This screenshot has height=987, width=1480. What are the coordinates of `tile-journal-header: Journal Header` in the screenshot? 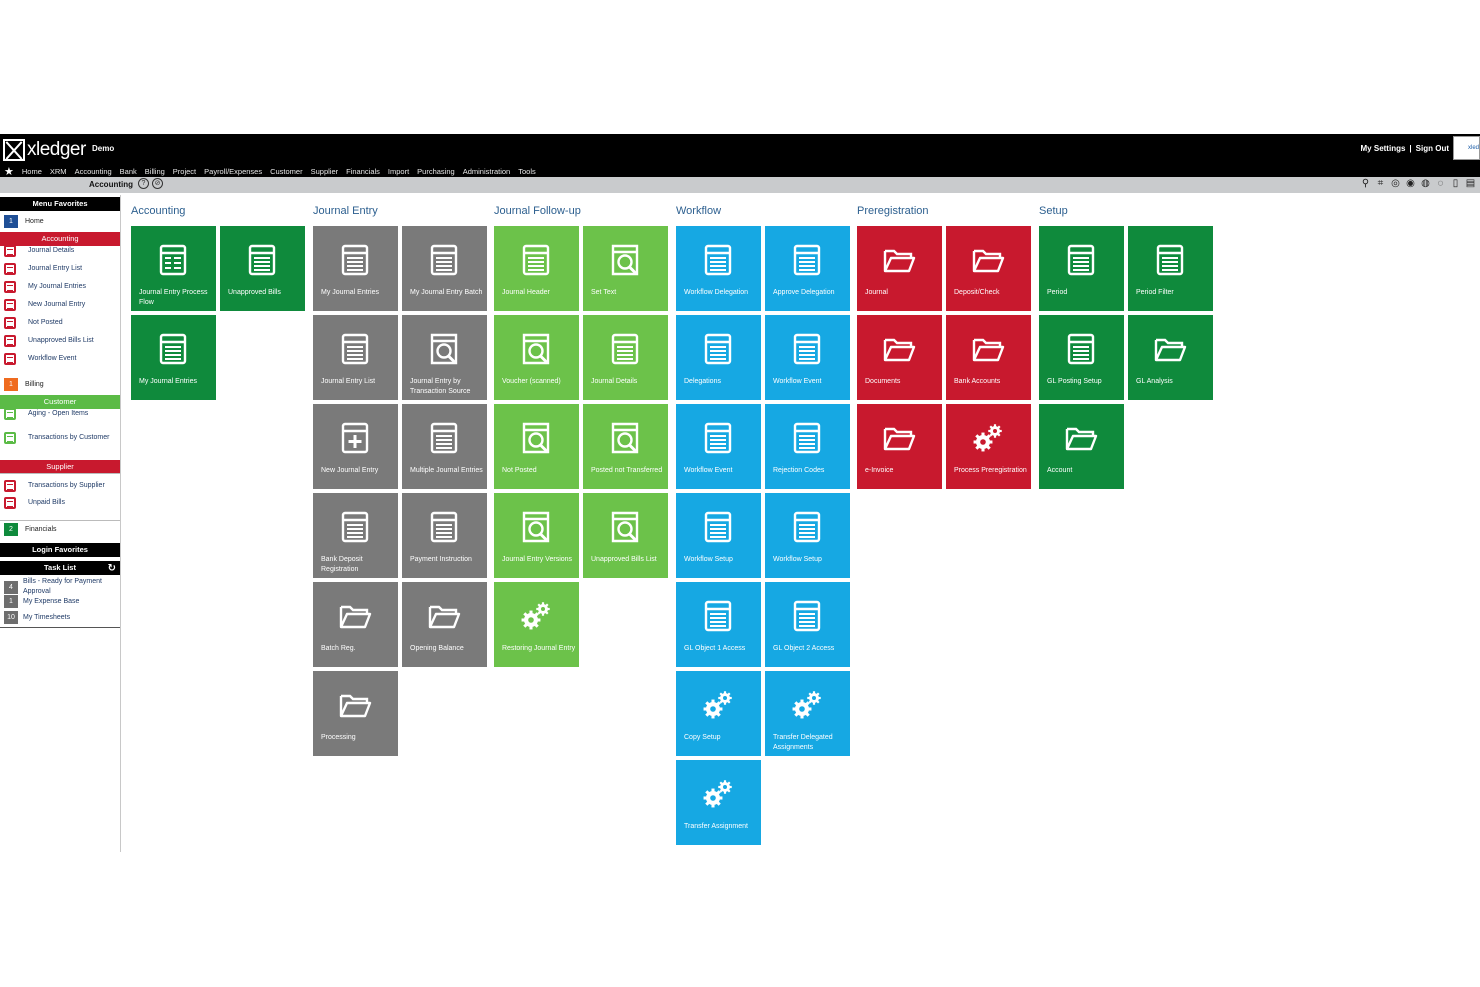 It's located at (536, 268).